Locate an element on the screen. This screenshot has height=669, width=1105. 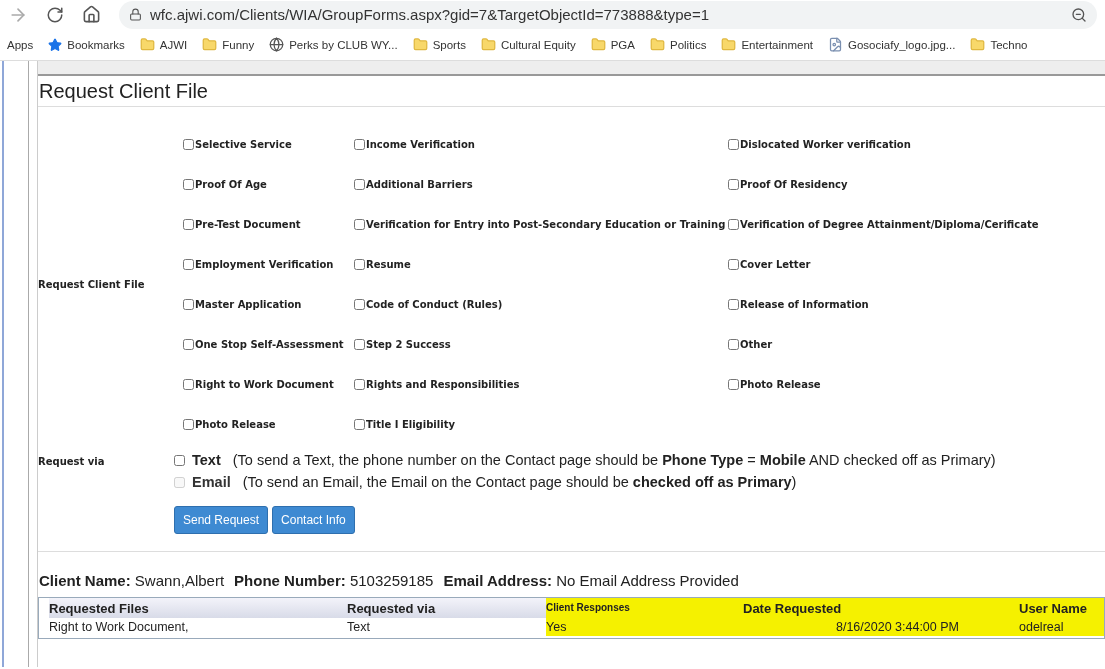
home-icon is located at coordinates (91, 14).